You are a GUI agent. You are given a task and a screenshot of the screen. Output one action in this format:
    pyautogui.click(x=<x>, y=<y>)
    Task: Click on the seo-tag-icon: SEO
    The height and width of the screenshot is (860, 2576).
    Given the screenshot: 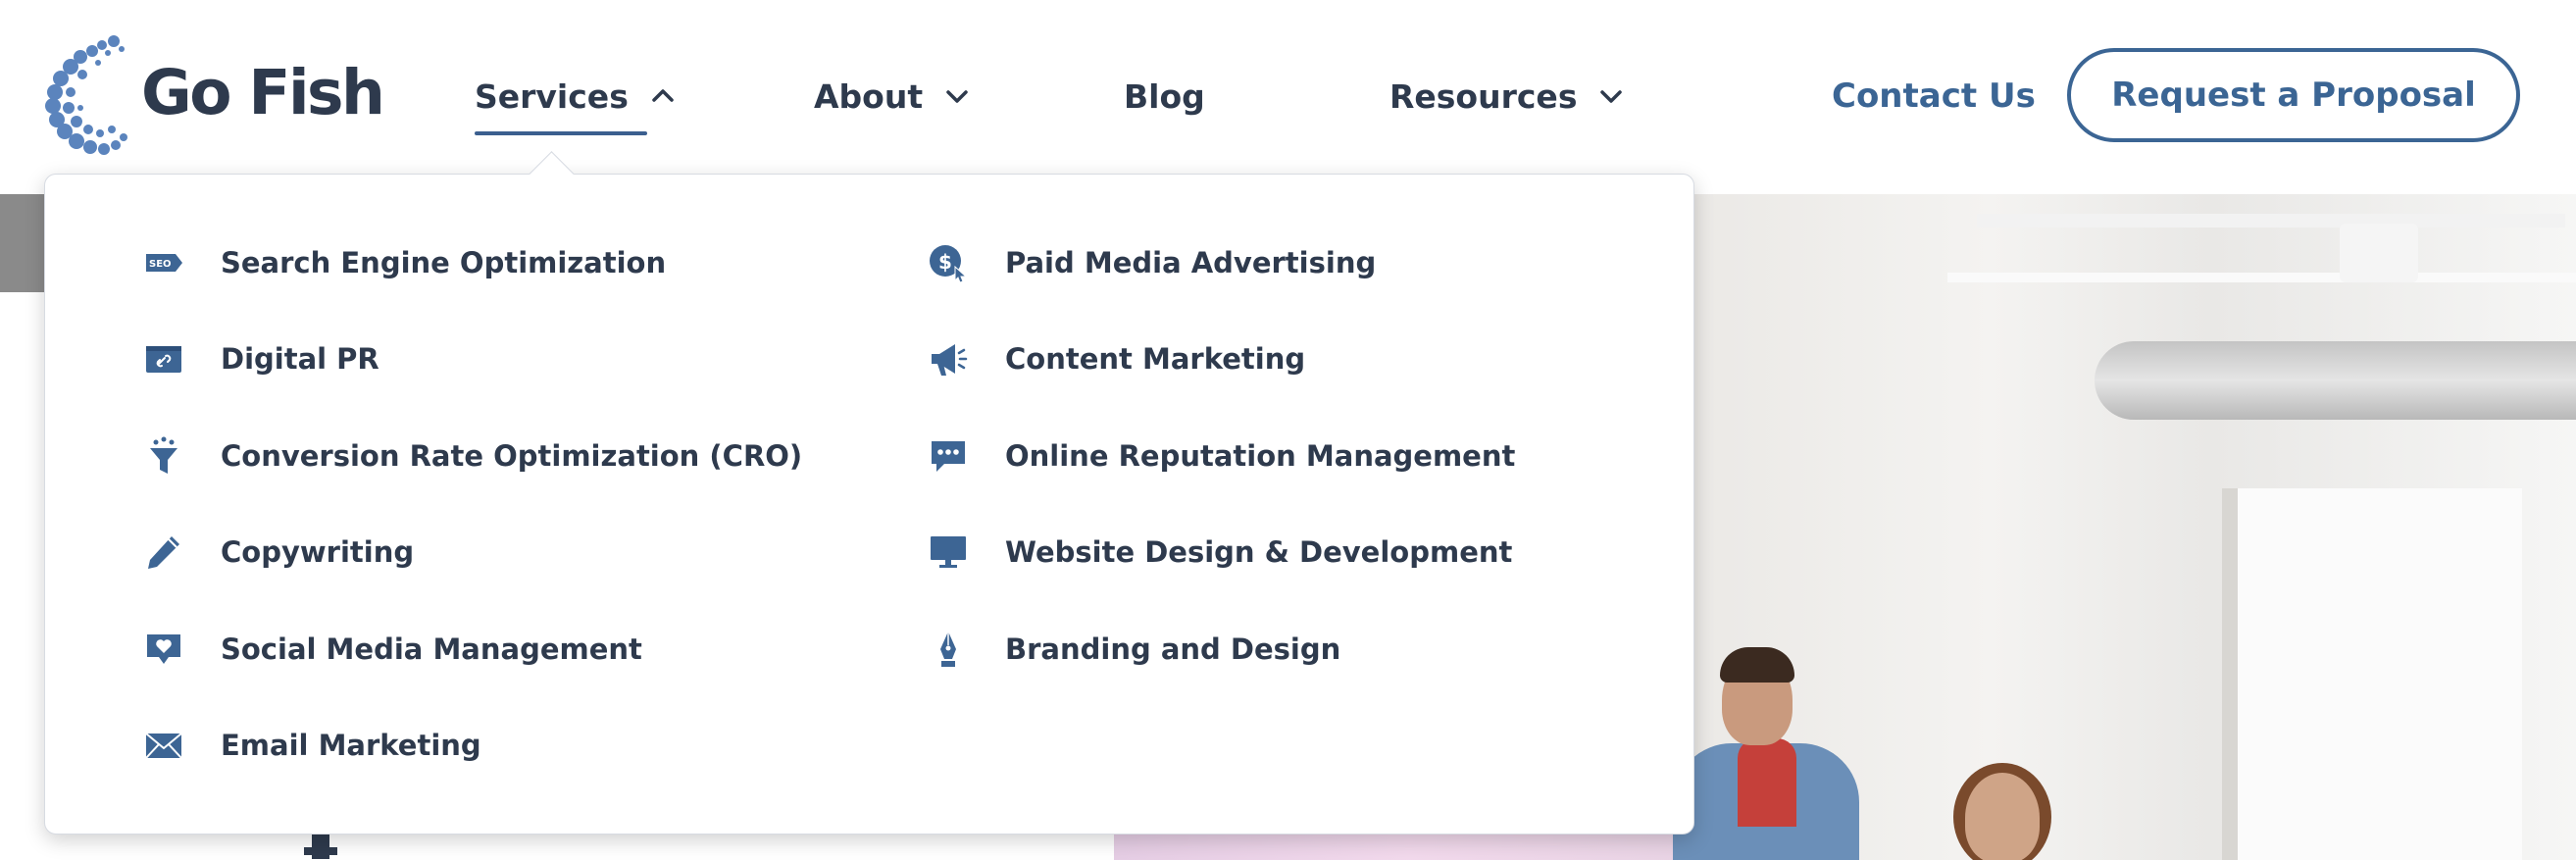 What is the action you would take?
    pyautogui.click(x=164, y=263)
    